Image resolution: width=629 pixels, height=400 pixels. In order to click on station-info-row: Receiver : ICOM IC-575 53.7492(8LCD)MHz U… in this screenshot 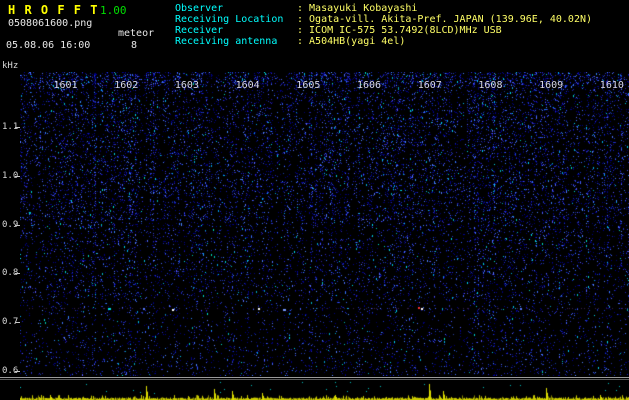, I will do `click(338, 30)`.